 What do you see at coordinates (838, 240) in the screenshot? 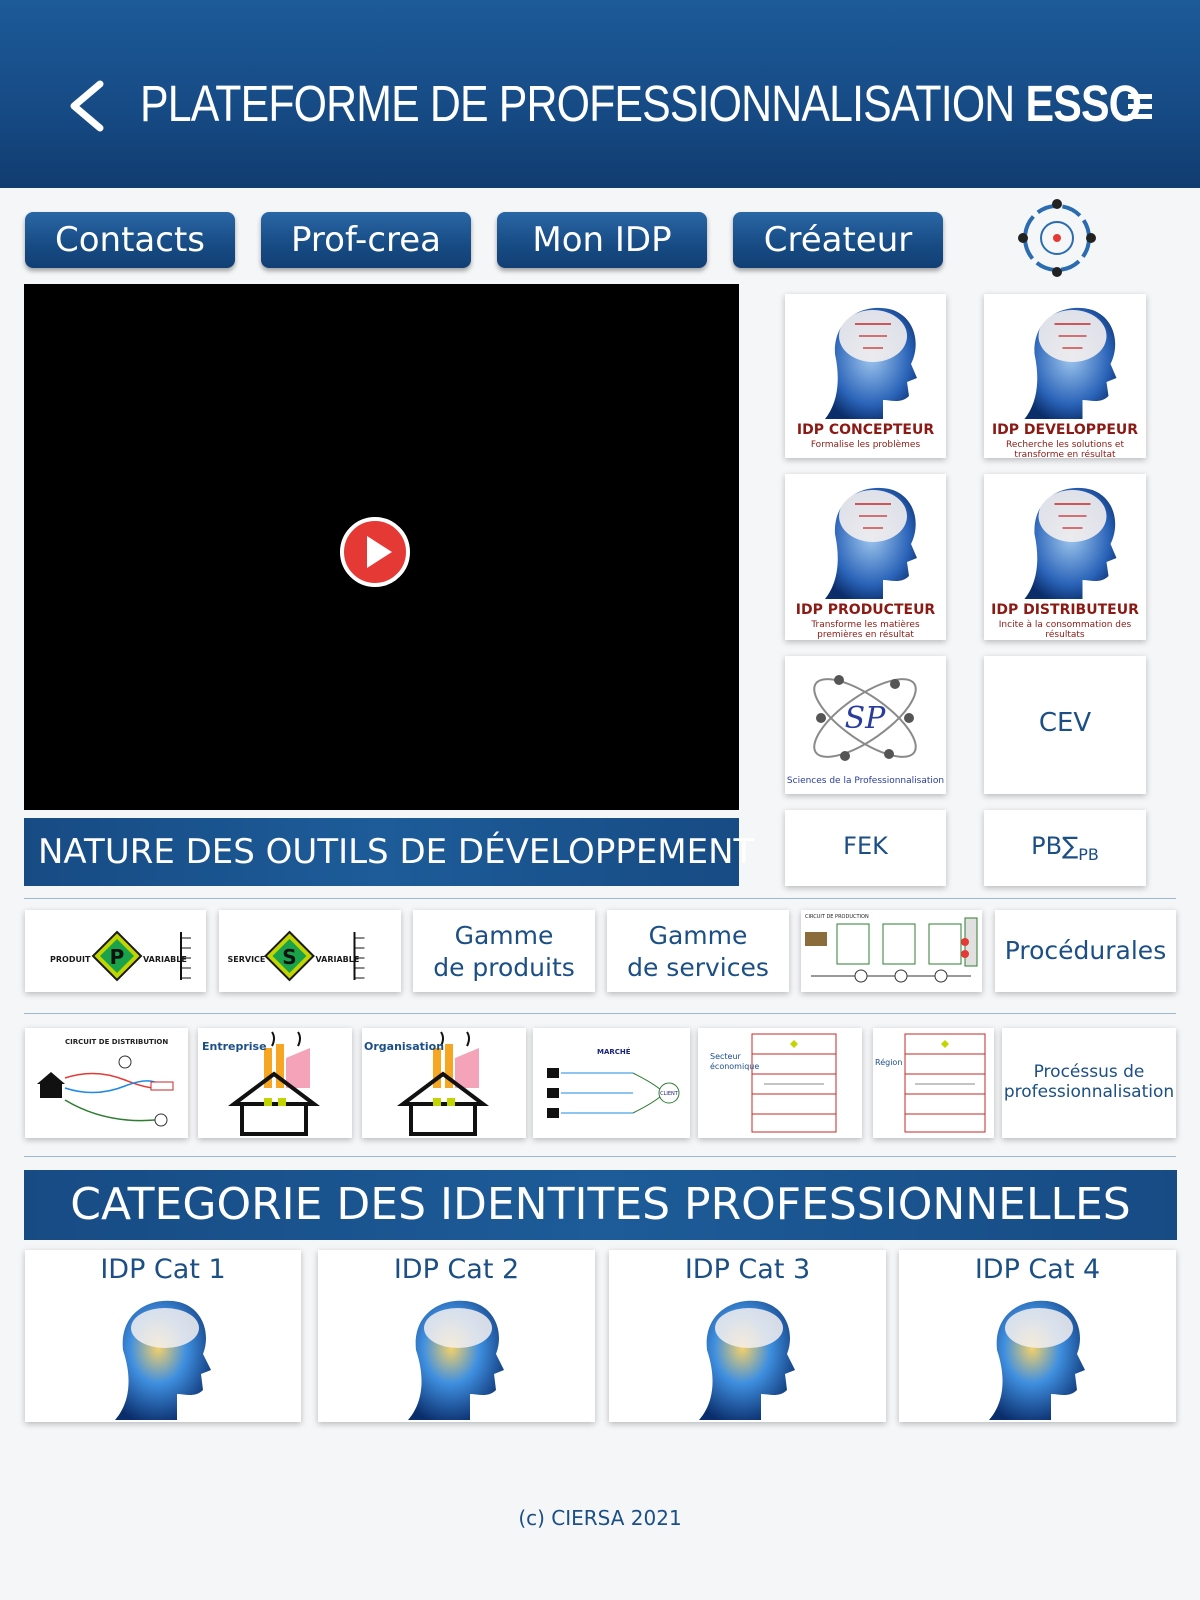
I see `createur-button: Créateur` at bounding box center [838, 240].